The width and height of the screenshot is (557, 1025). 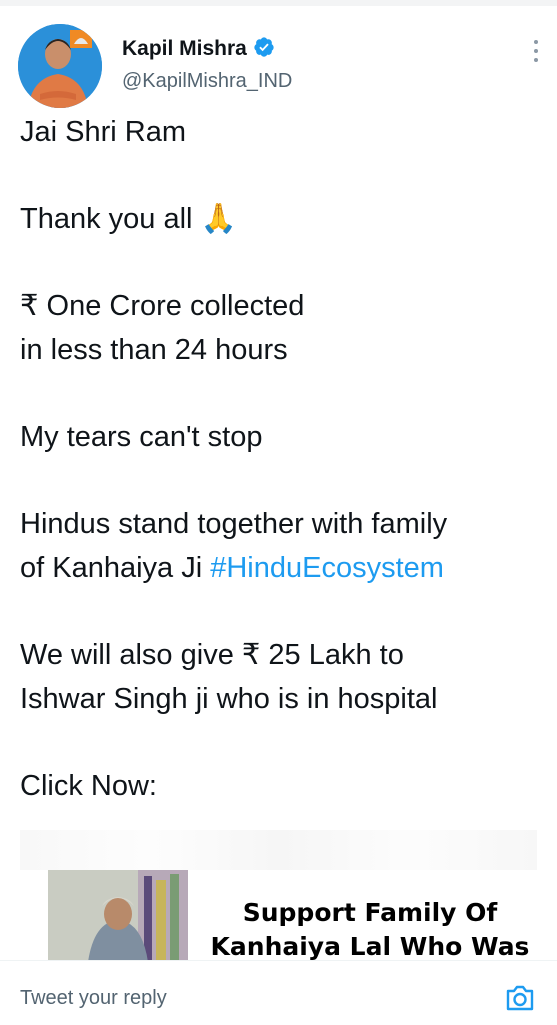 What do you see at coordinates (368, 929) in the screenshot?
I see `card-title: Support Family Of Kanhaiya Lal Who Was` at bounding box center [368, 929].